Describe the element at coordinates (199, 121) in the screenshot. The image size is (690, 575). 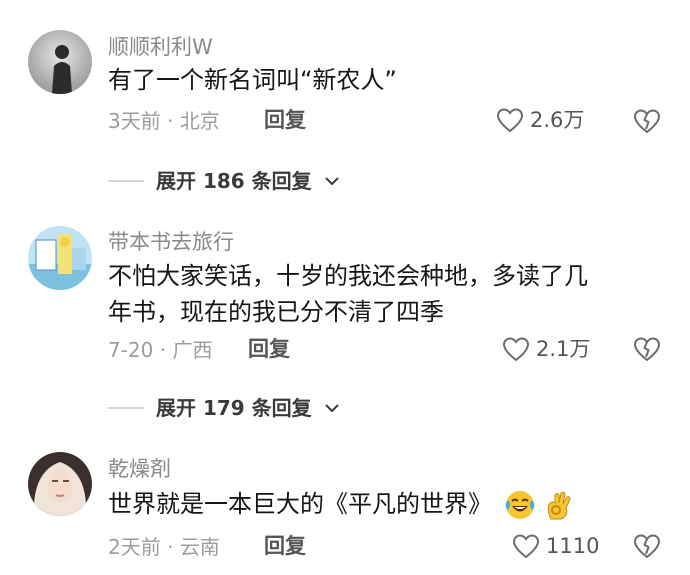
I see `comment-location: 北京` at that location.